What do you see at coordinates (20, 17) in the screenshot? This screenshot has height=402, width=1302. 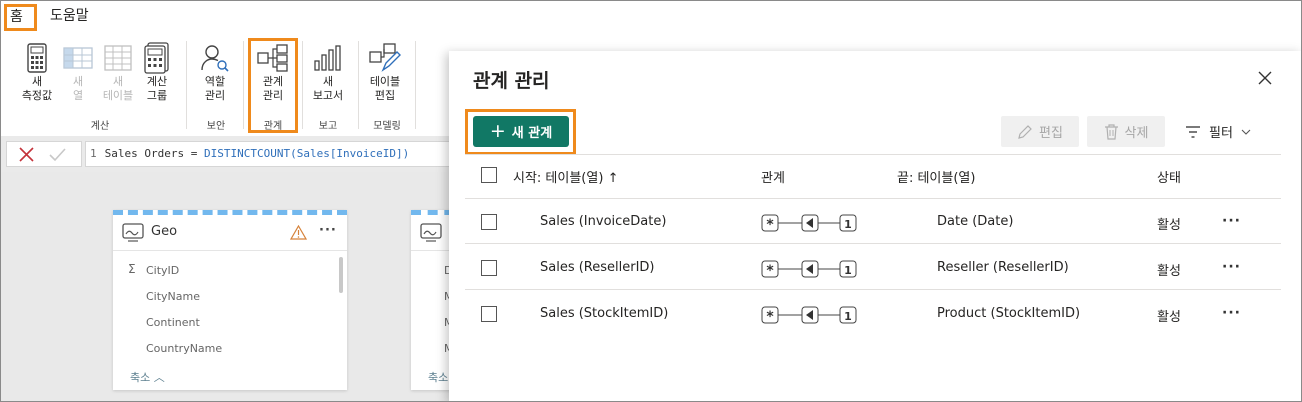 I see `tab-home: 홈` at bounding box center [20, 17].